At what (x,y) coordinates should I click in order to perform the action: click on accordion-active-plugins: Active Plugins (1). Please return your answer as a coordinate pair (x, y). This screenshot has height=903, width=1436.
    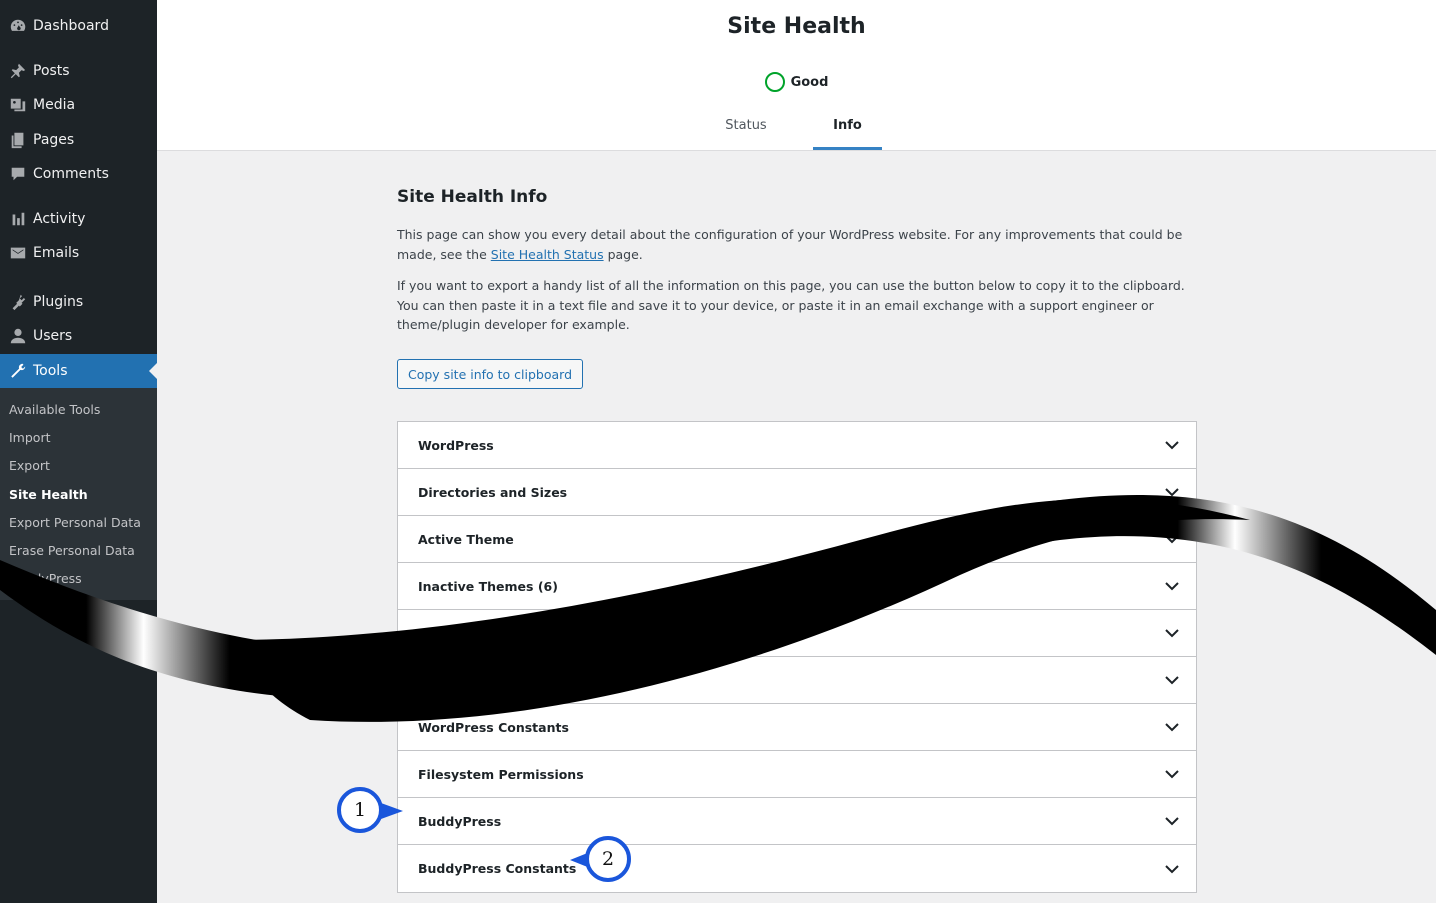
    Looking at the image, I should click on (797, 633).